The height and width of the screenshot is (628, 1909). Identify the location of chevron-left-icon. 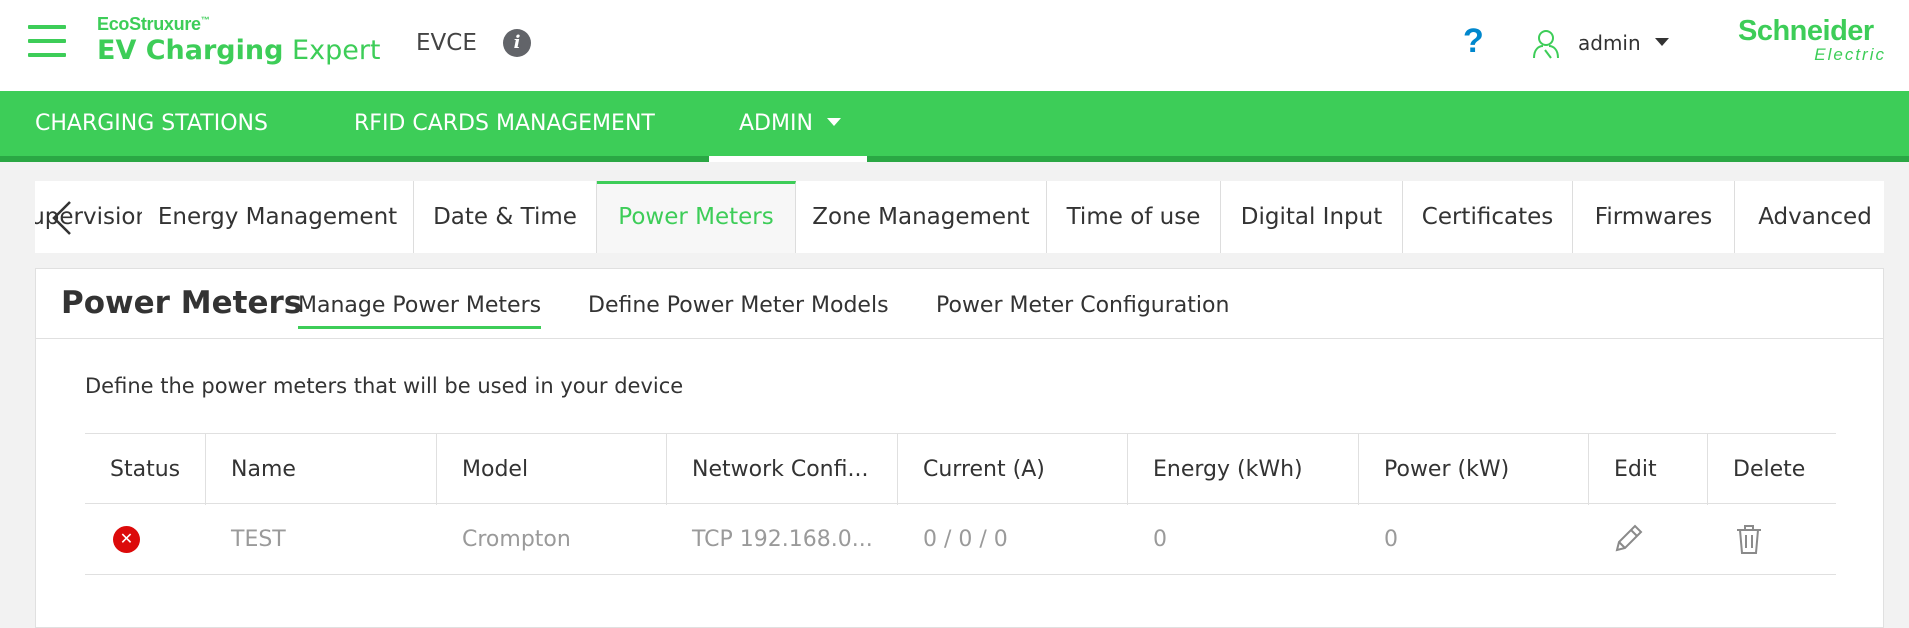
(62, 218).